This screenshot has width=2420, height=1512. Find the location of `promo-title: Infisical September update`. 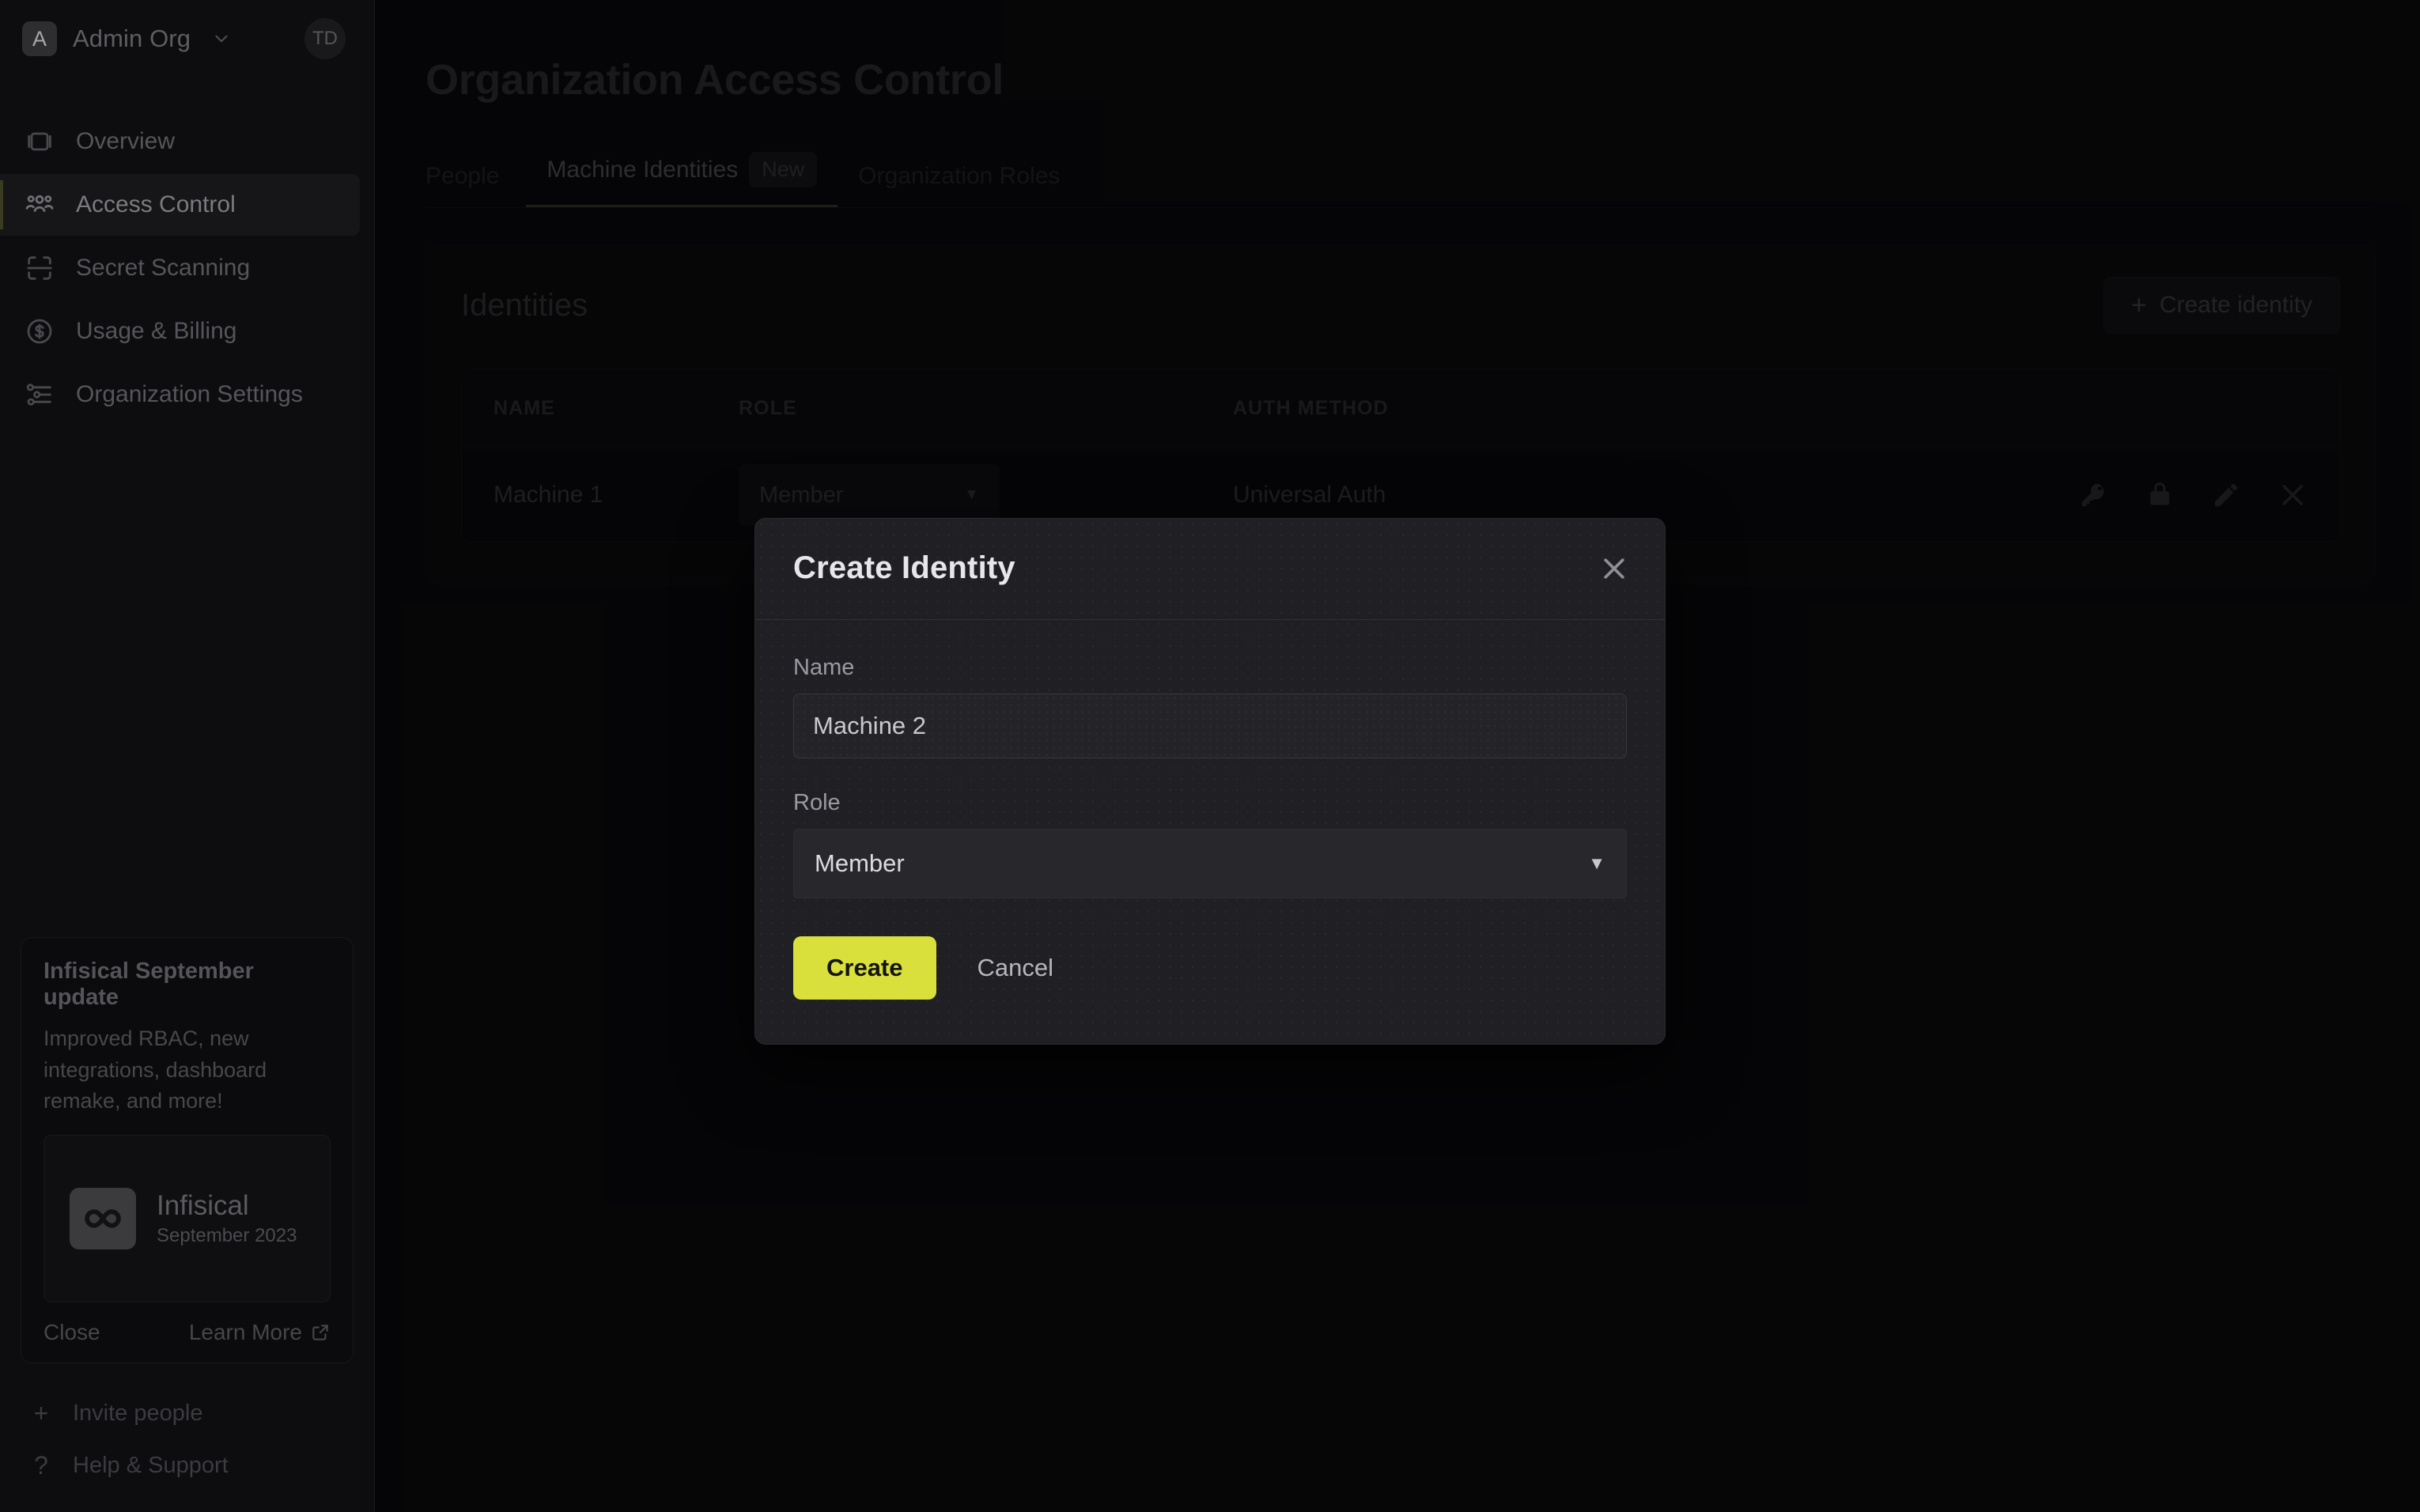

promo-title: Infisical September update is located at coordinates (148, 984).